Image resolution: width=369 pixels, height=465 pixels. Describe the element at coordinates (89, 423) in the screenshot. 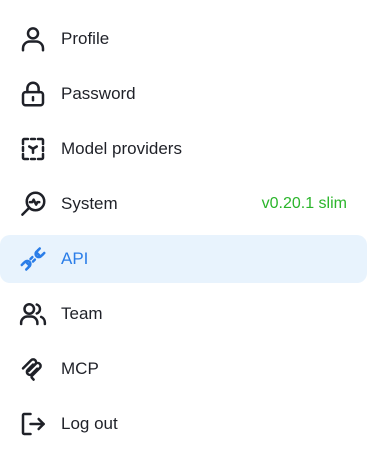

I see `menu-item-label: Log out` at that location.